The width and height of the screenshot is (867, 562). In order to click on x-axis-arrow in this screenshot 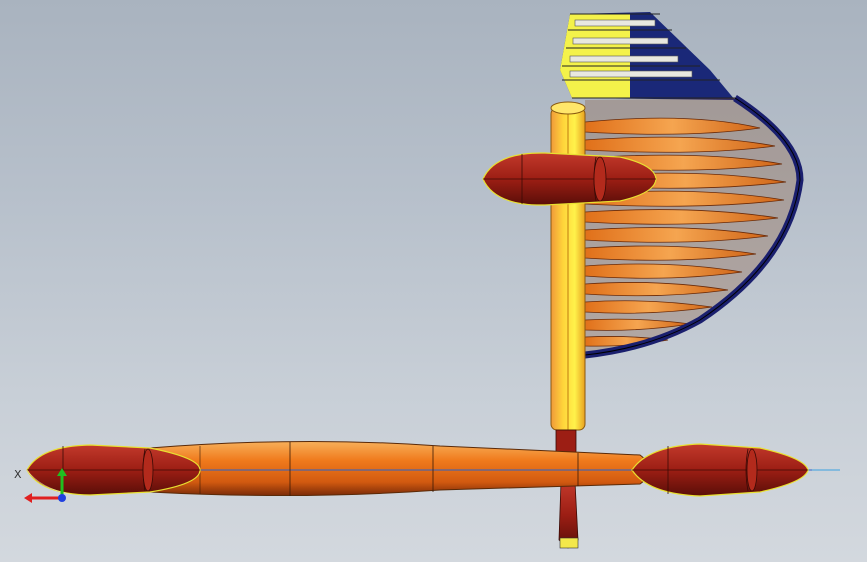, I will do `click(43, 498)`.